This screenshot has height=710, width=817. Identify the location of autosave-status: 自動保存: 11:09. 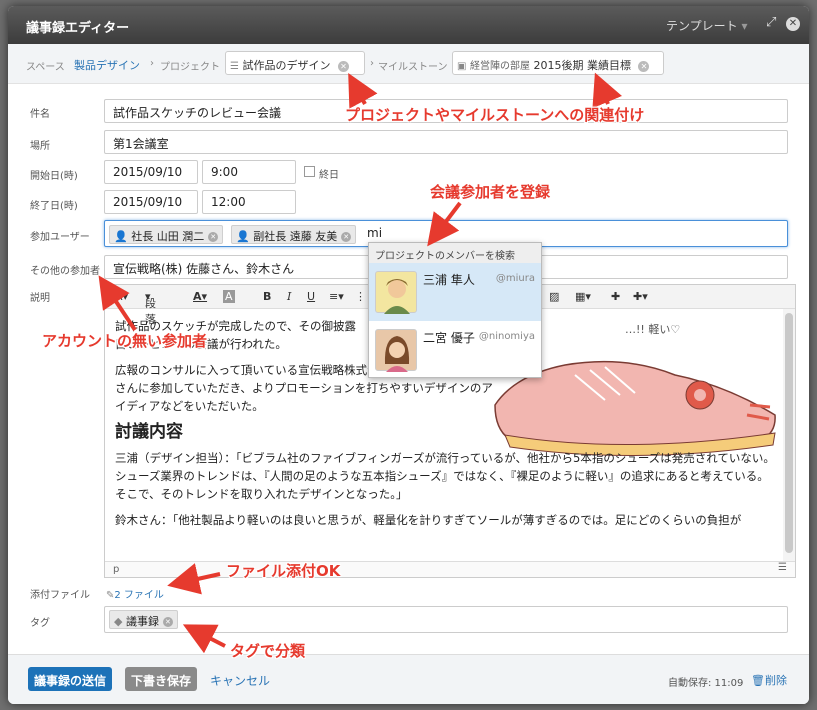
(706, 683).